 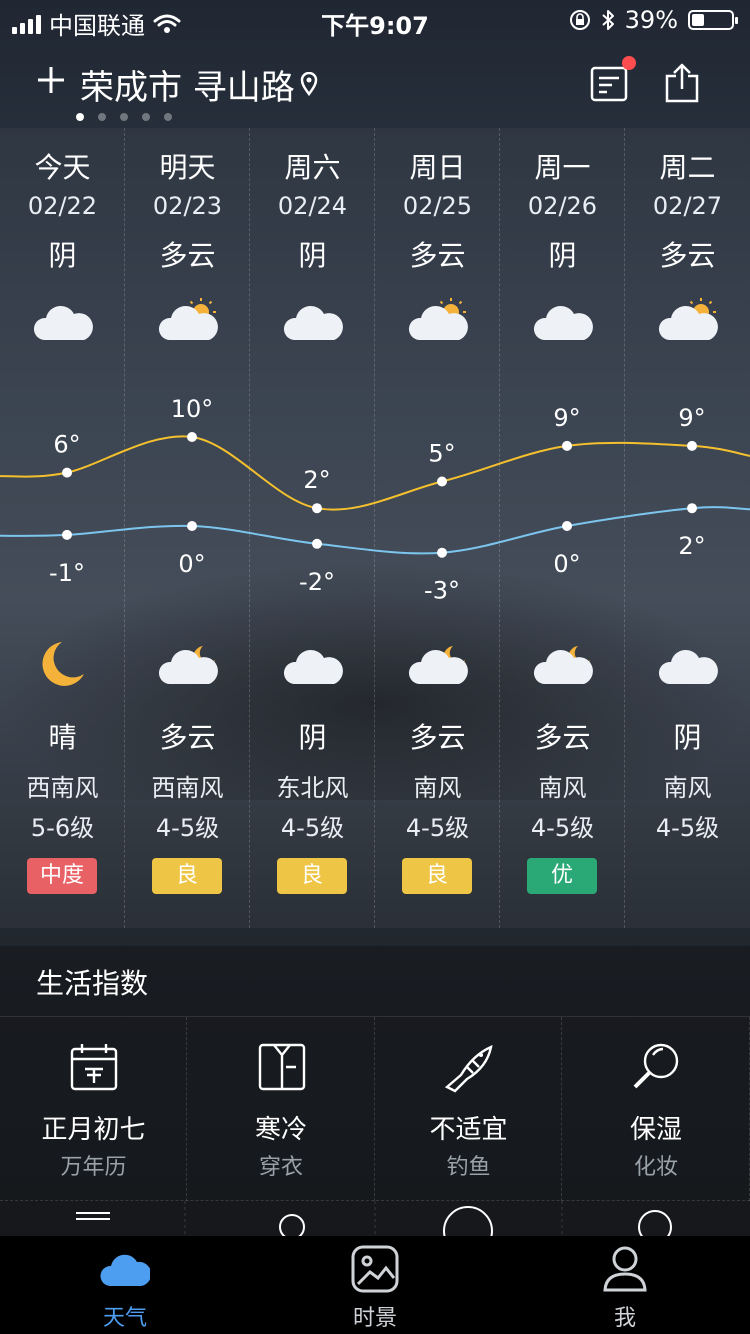 I want to click on fish-icon, so click(x=469, y=1067).